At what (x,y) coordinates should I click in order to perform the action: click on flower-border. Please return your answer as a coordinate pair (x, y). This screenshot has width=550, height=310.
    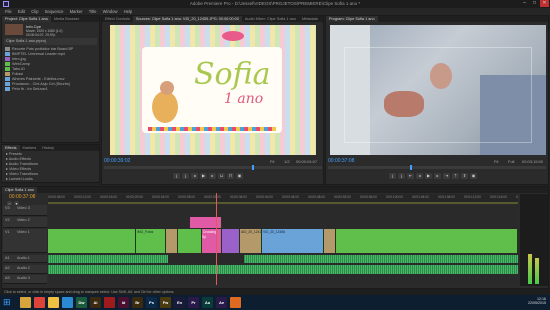
    Looking at the image, I should click on (212, 129).